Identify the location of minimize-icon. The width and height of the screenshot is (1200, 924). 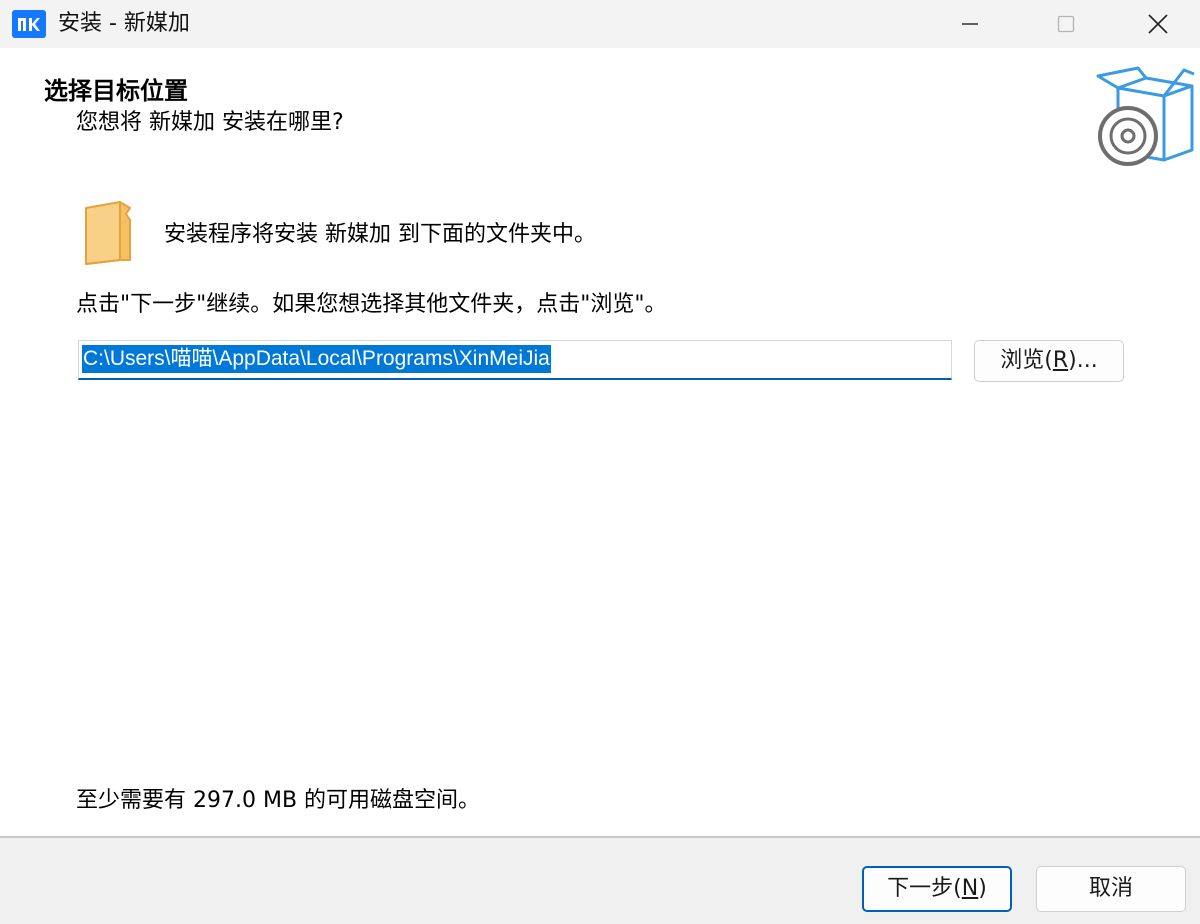
(970, 24).